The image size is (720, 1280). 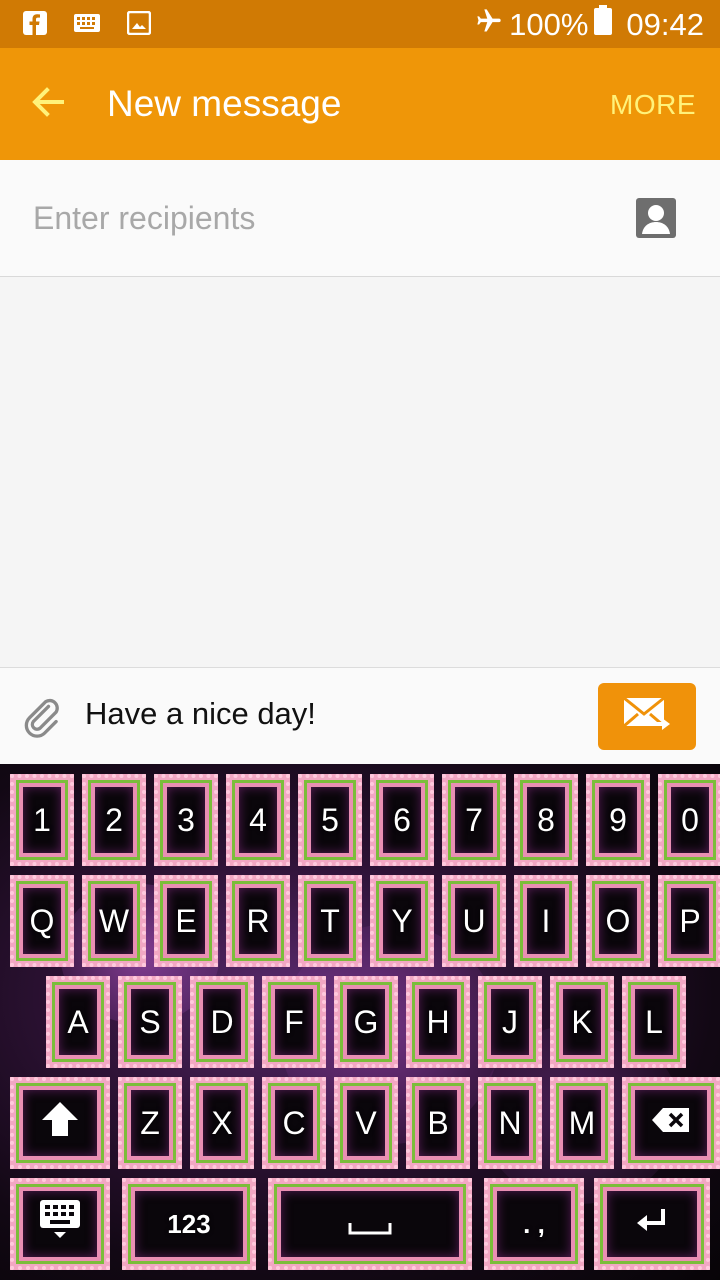 What do you see at coordinates (656, 220) in the screenshot?
I see `contact-icon` at bounding box center [656, 220].